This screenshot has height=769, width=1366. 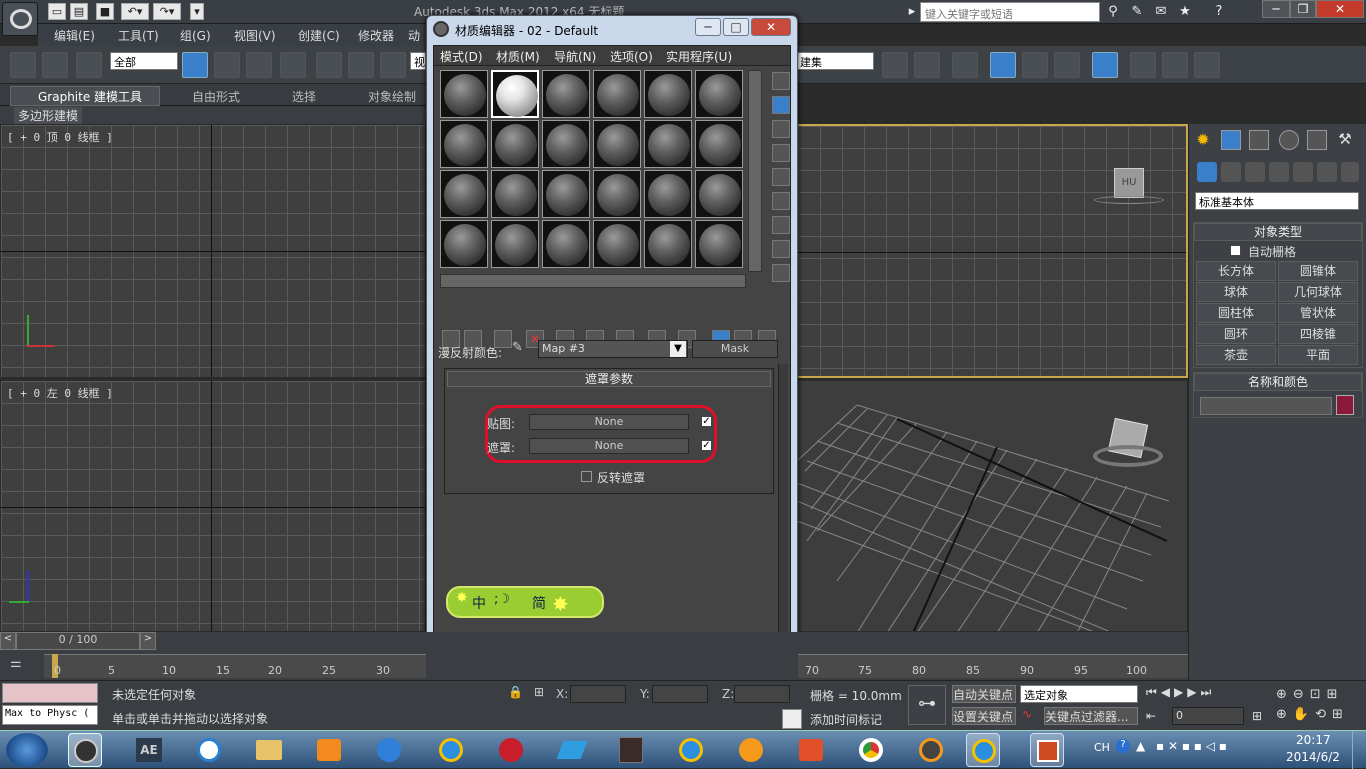 I want to click on mat-menu-material: 材质(M), so click(x=518, y=56).